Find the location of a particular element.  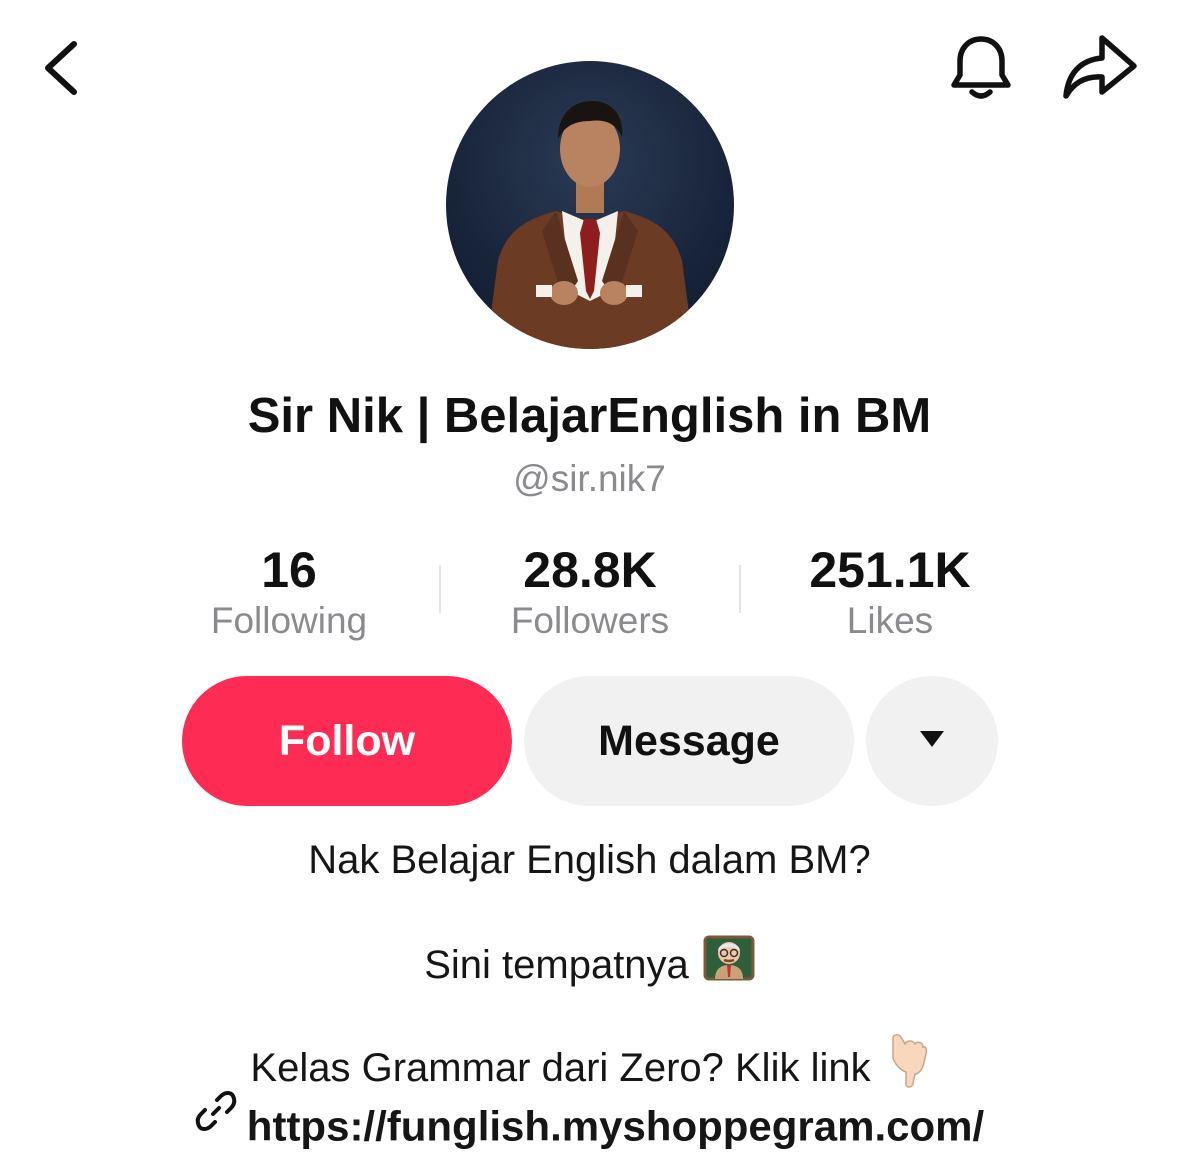

profile-link: https://funglish.myshoppegram.com/ is located at coordinates (589, 1125).